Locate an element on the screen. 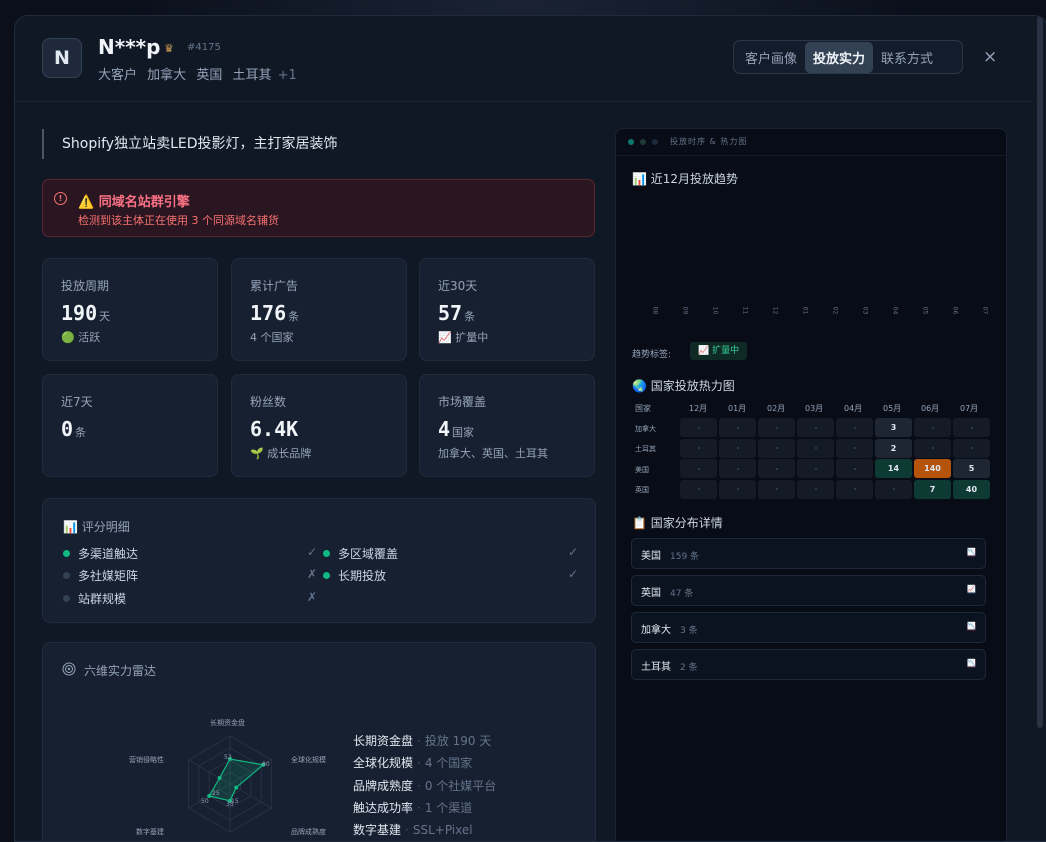 The image size is (1046, 842). radar-axis-label: 营销侵略性 is located at coordinates (146, 760).